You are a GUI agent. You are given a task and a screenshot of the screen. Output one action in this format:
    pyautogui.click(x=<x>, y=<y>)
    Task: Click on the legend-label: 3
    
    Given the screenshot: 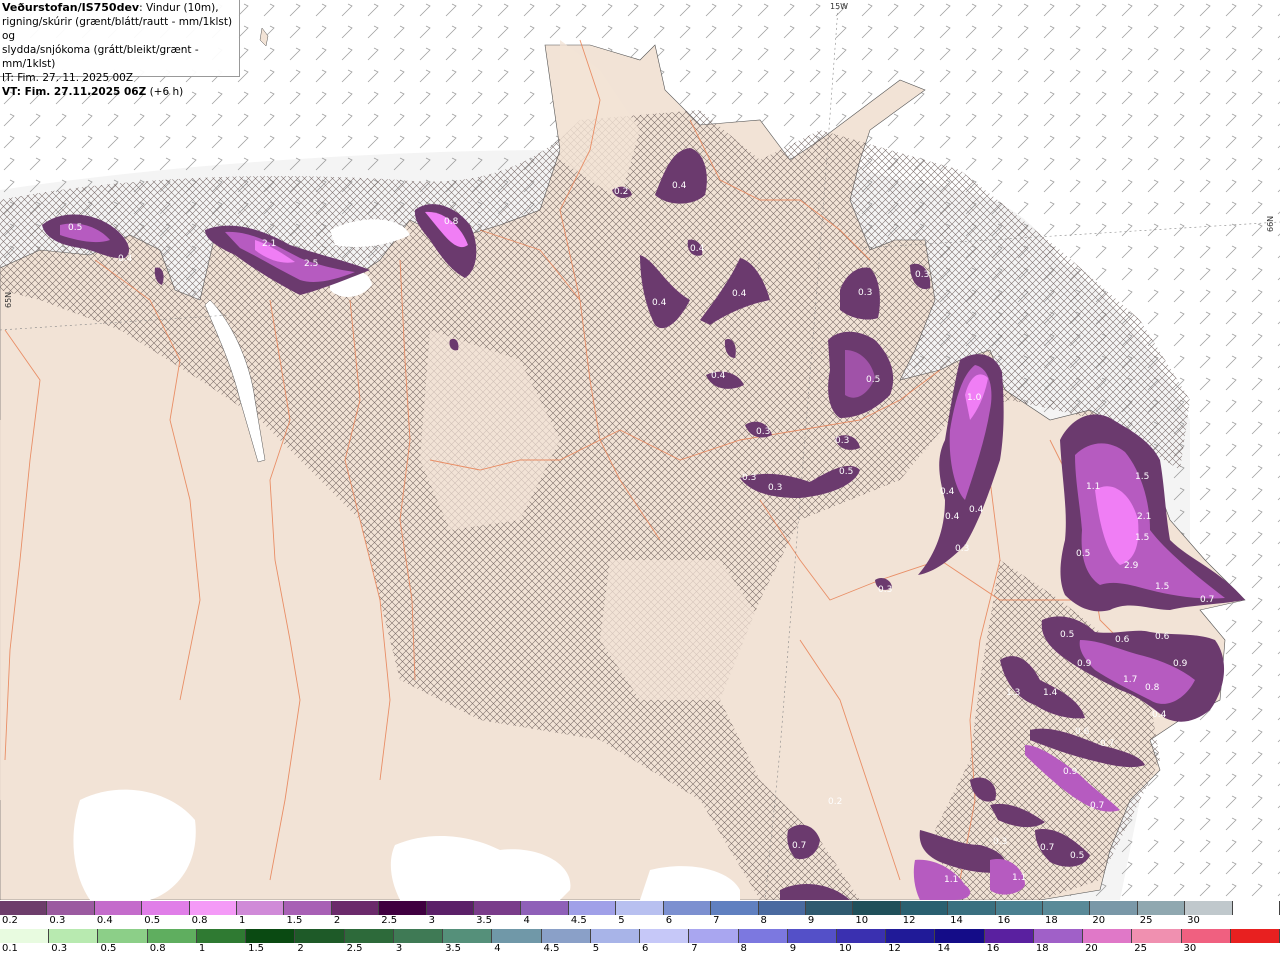 What is the action you would take?
    pyautogui.click(x=399, y=948)
    